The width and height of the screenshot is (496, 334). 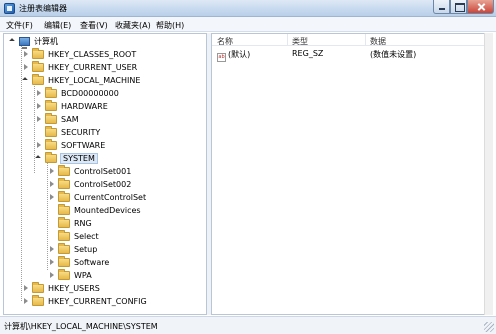 I want to click on menu-favorites: 收藏夹(A), so click(x=133, y=25).